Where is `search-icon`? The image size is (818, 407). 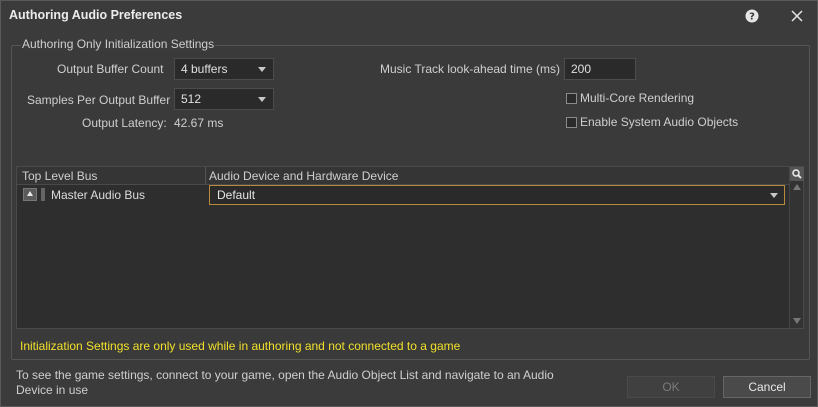 search-icon is located at coordinates (797, 174).